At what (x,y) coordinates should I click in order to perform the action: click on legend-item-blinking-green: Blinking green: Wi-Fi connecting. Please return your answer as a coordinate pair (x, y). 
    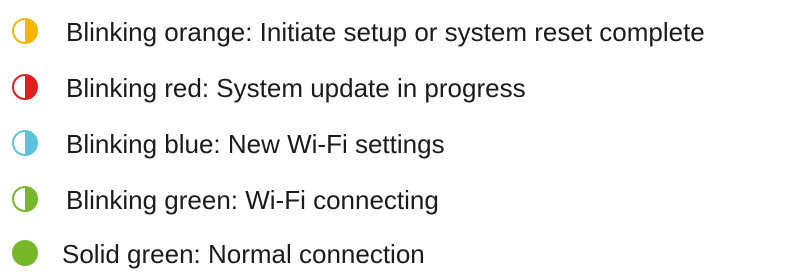
    Looking at the image, I should click on (395, 200).